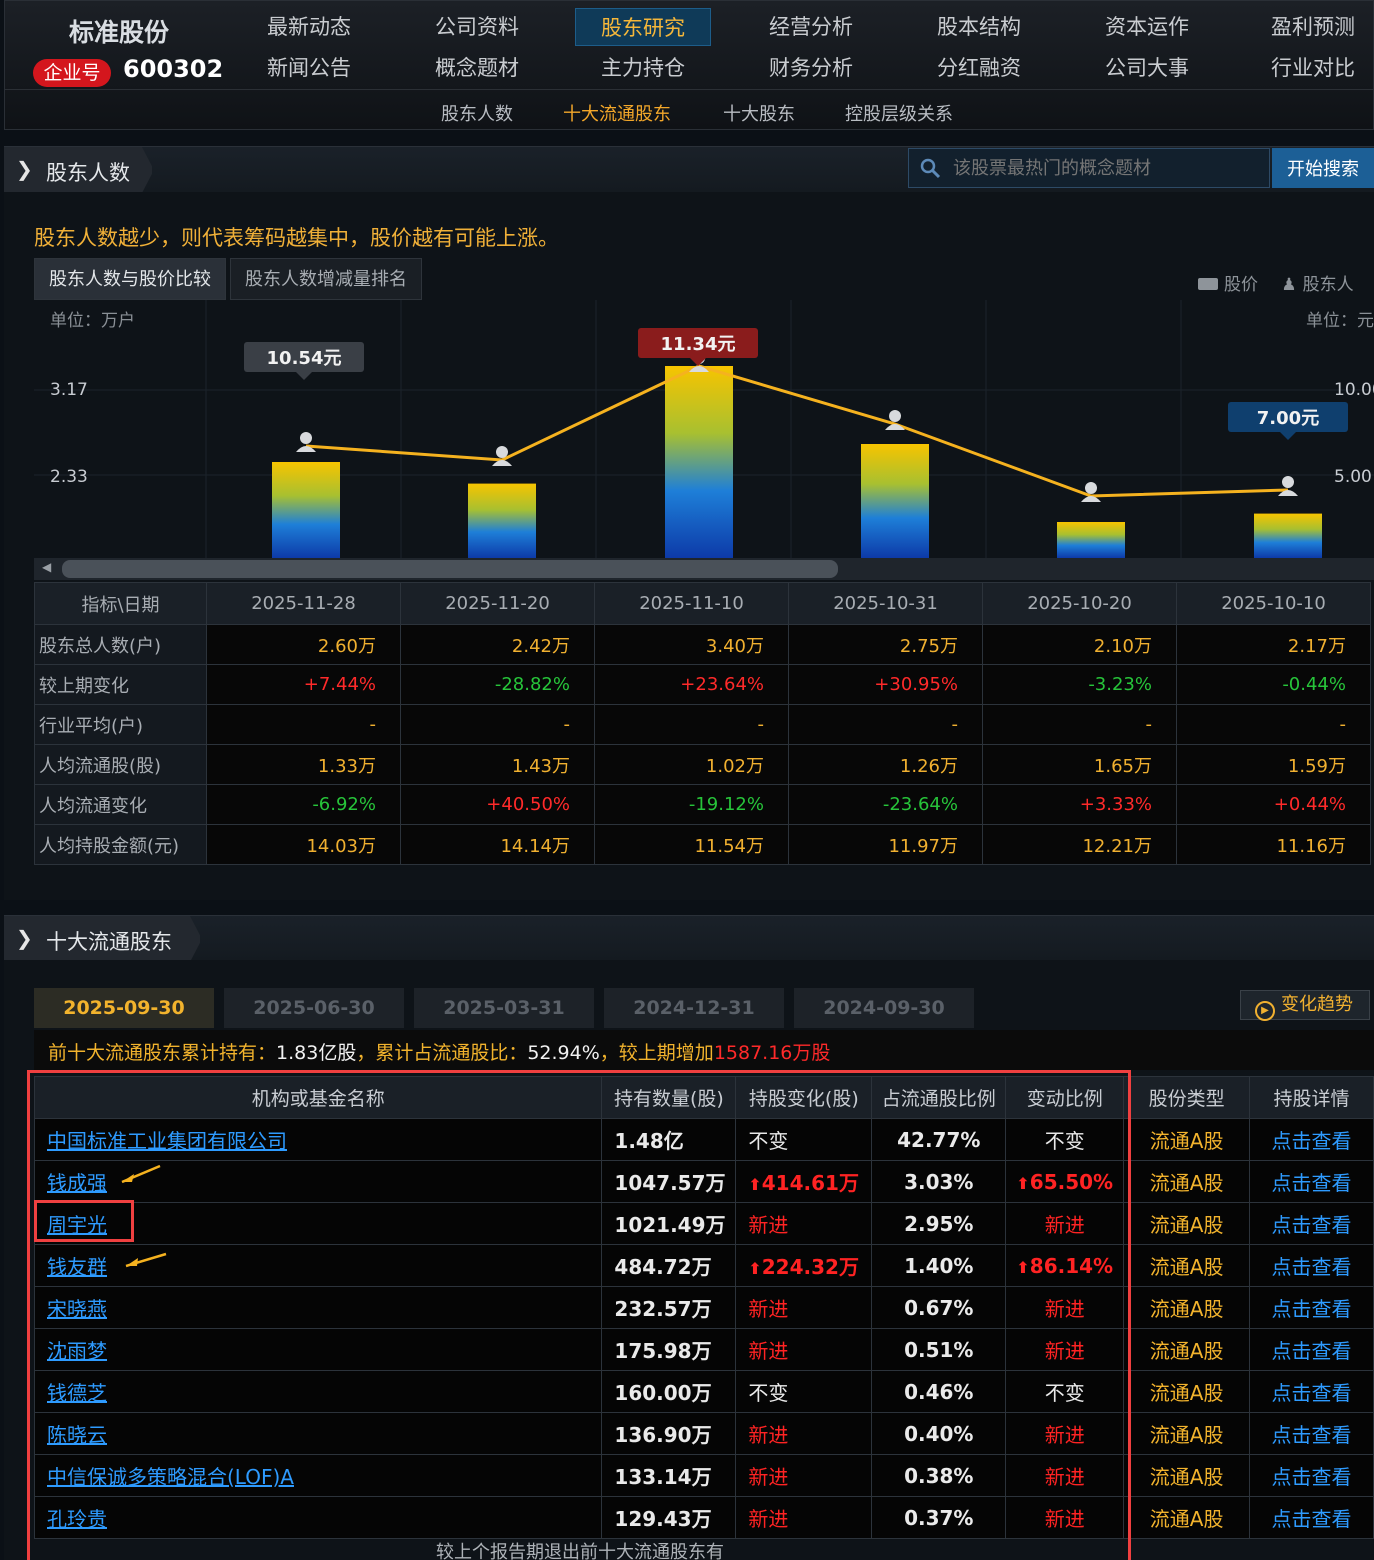 The image size is (1374, 1560). What do you see at coordinates (497, 644) in the screenshot?
I see `table-cell: 2.42万` at bounding box center [497, 644].